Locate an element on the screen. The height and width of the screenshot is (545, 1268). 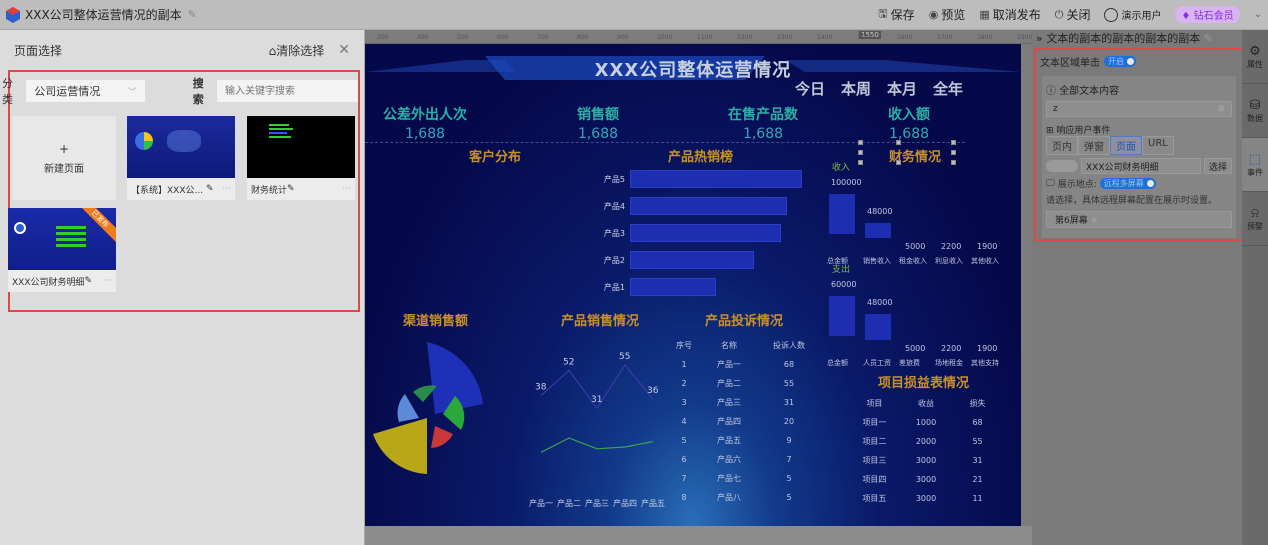
page-card-selected: 已发布 XXX公司财务明细 ✎ ··· is located at coordinates (62, 250).